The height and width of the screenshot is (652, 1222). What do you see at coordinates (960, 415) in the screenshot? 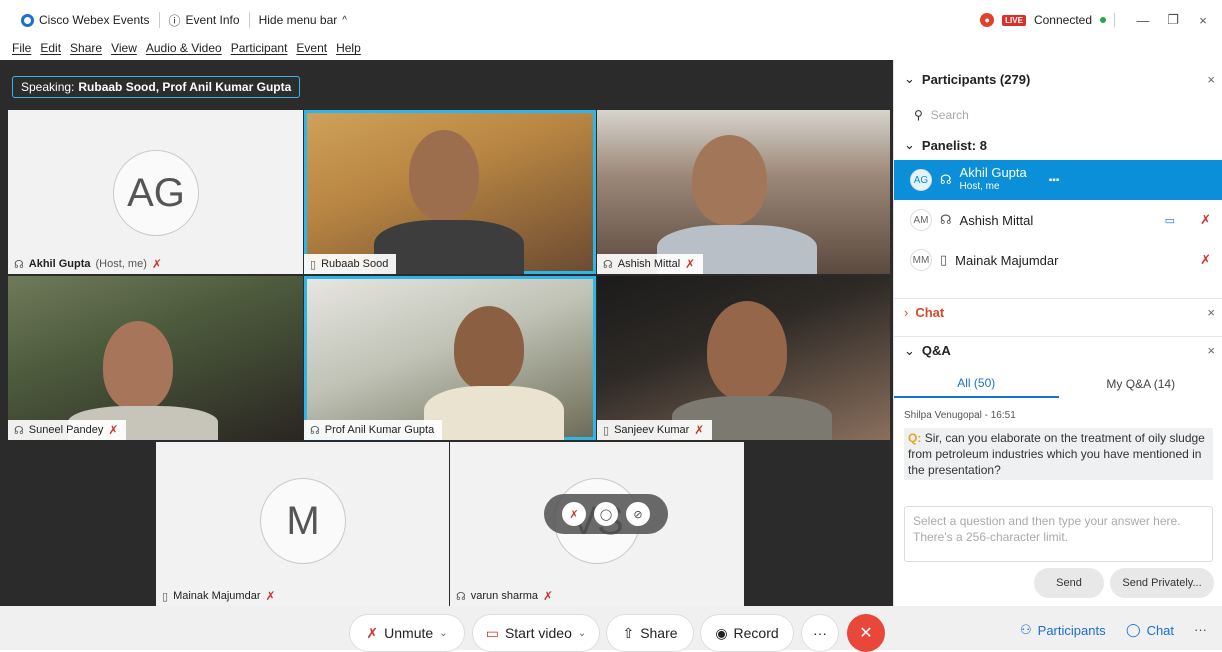
I see `question-meta: Shilpa Venugopal - 16:51` at bounding box center [960, 415].